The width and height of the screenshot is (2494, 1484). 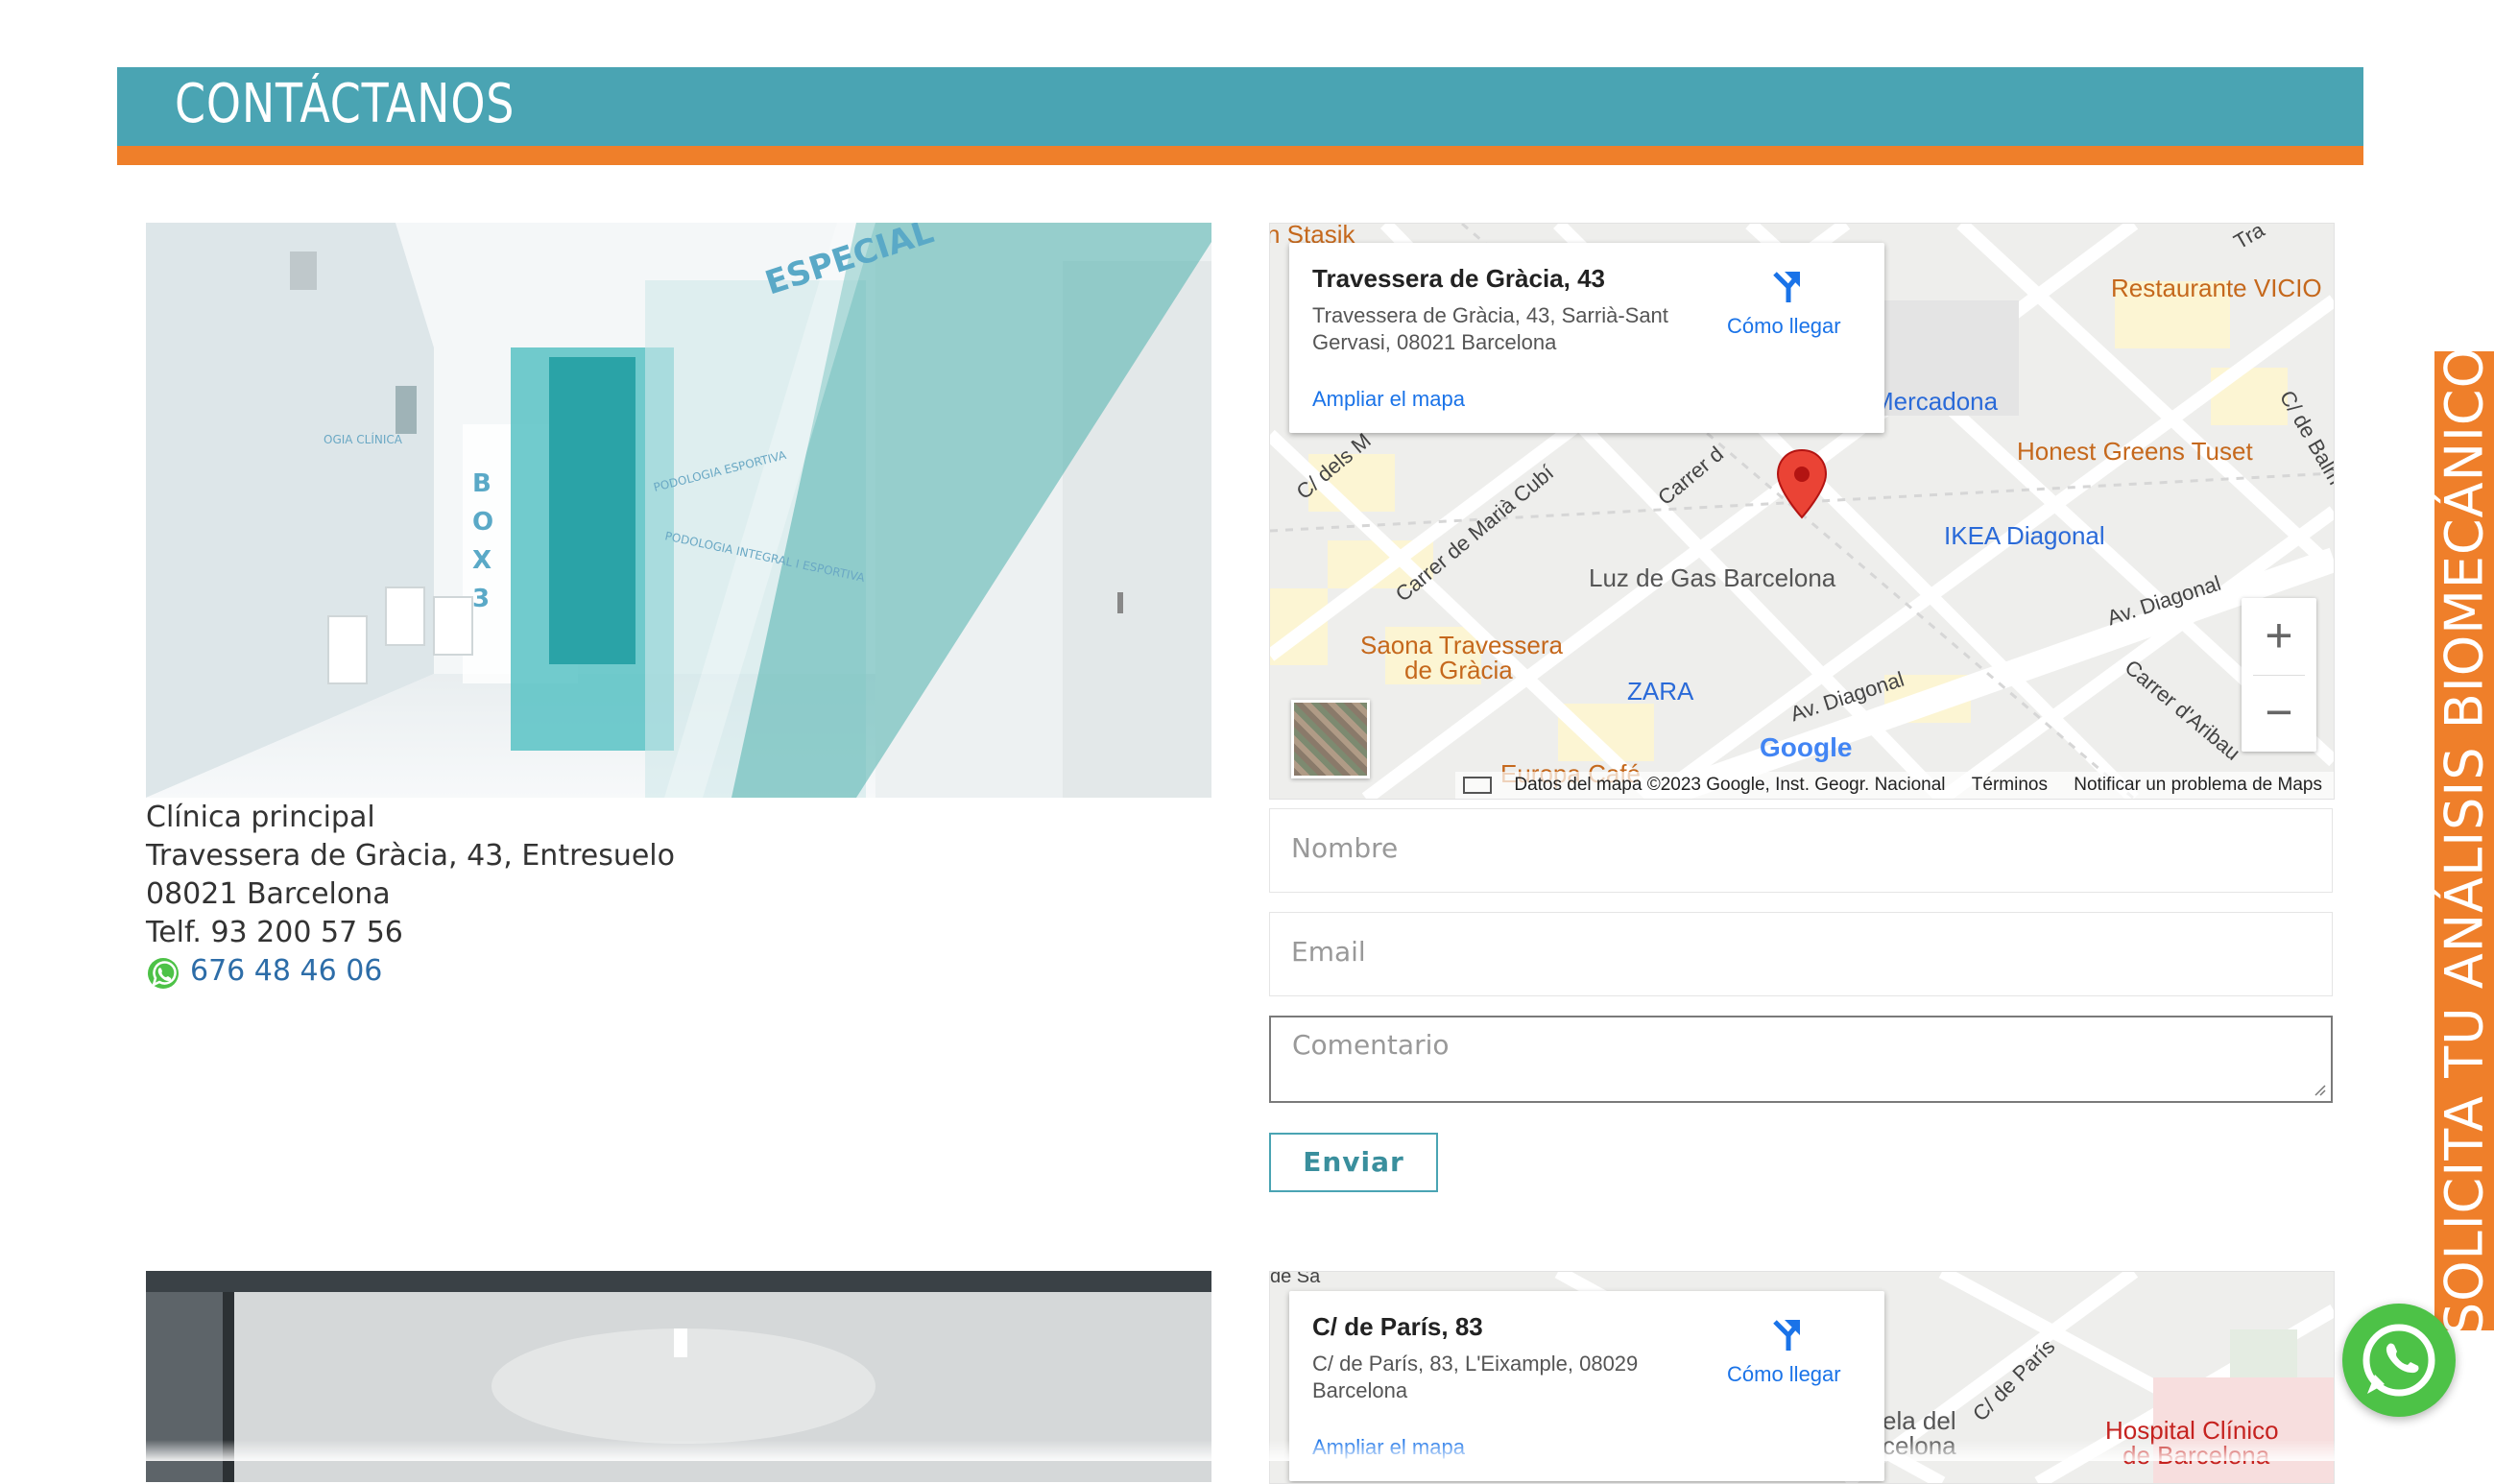 I want to click on map-place-title: Travessera de Gràcia, 43, so click(x=1458, y=279).